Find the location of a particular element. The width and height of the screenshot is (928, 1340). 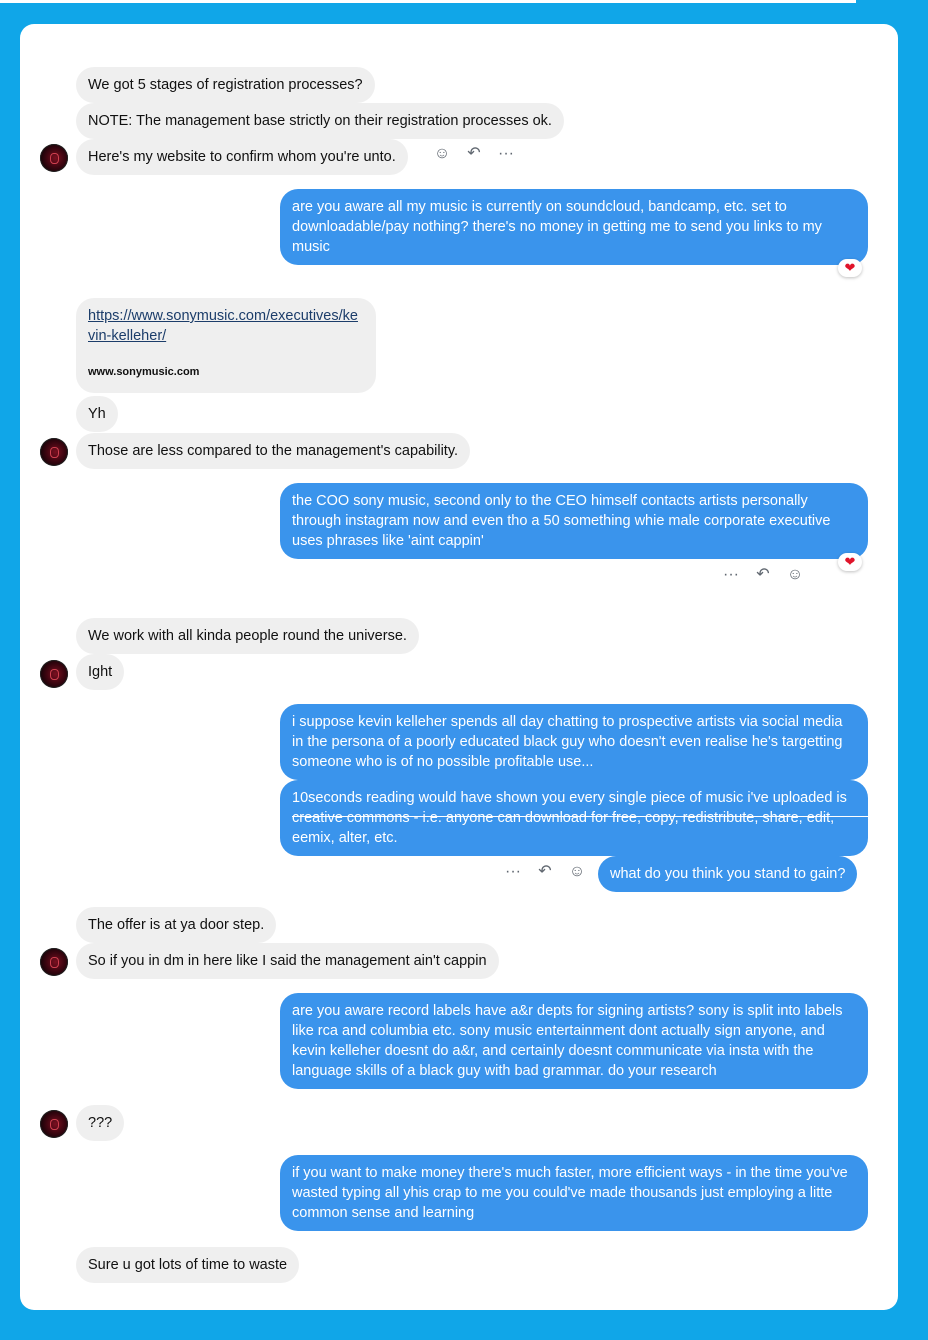

outgoing-message: what do you think you stand to gain? is located at coordinates (728, 874).